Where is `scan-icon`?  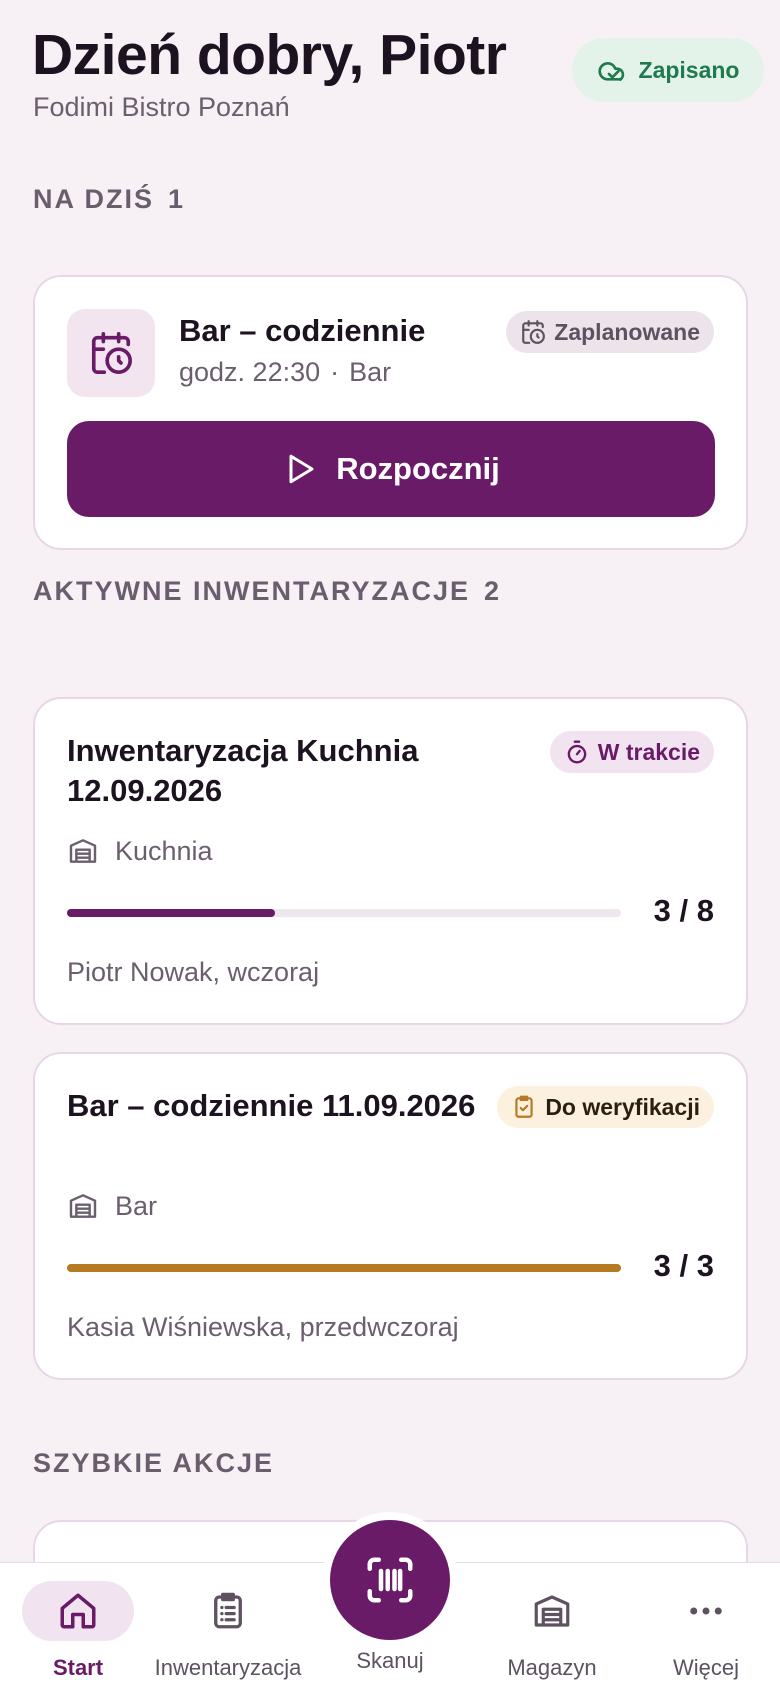 scan-icon is located at coordinates (390, 1580).